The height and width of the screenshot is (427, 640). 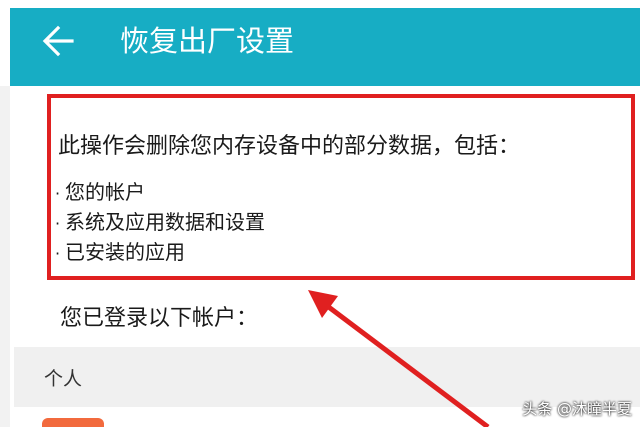 I want to click on back-arrow-icon, so click(x=58, y=41).